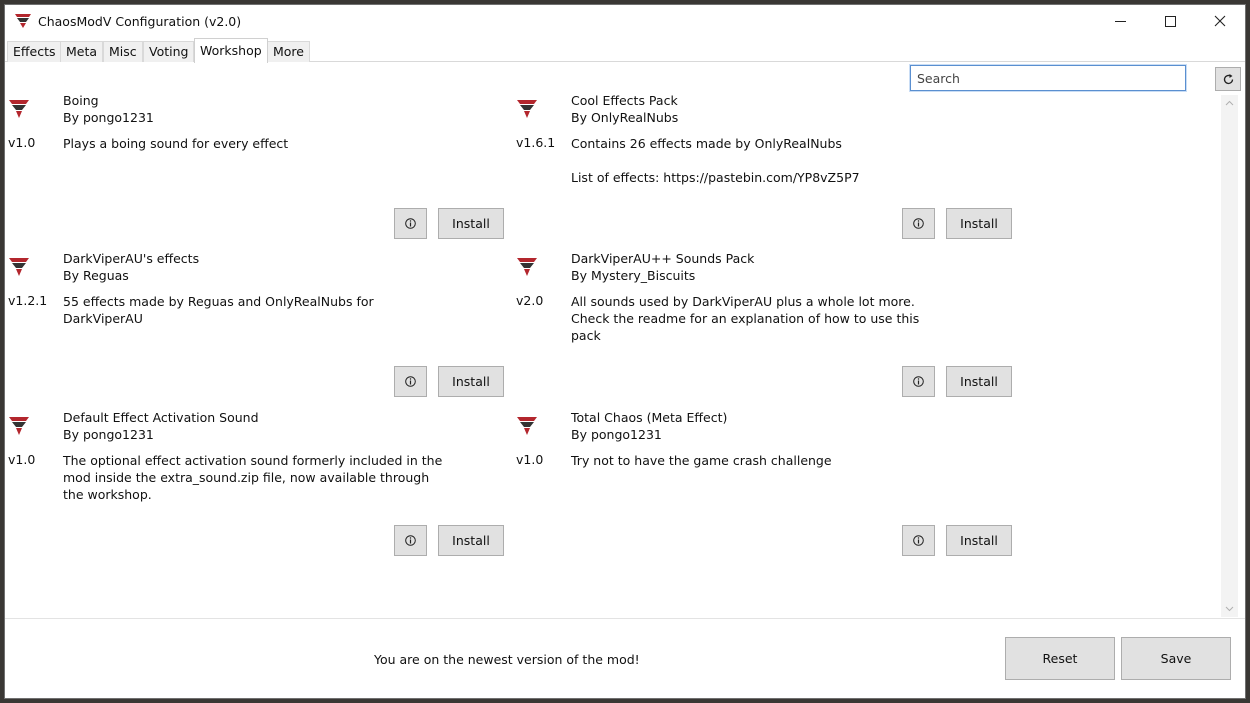  What do you see at coordinates (82, 51) in the screenshot?
I see `tab-meta: Meta` at bounding box center [82, 51].